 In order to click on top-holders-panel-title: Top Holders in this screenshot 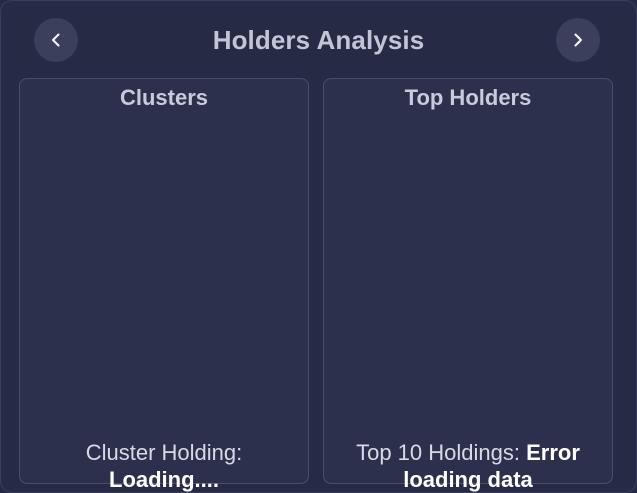, I will do `click(468, 97)`.